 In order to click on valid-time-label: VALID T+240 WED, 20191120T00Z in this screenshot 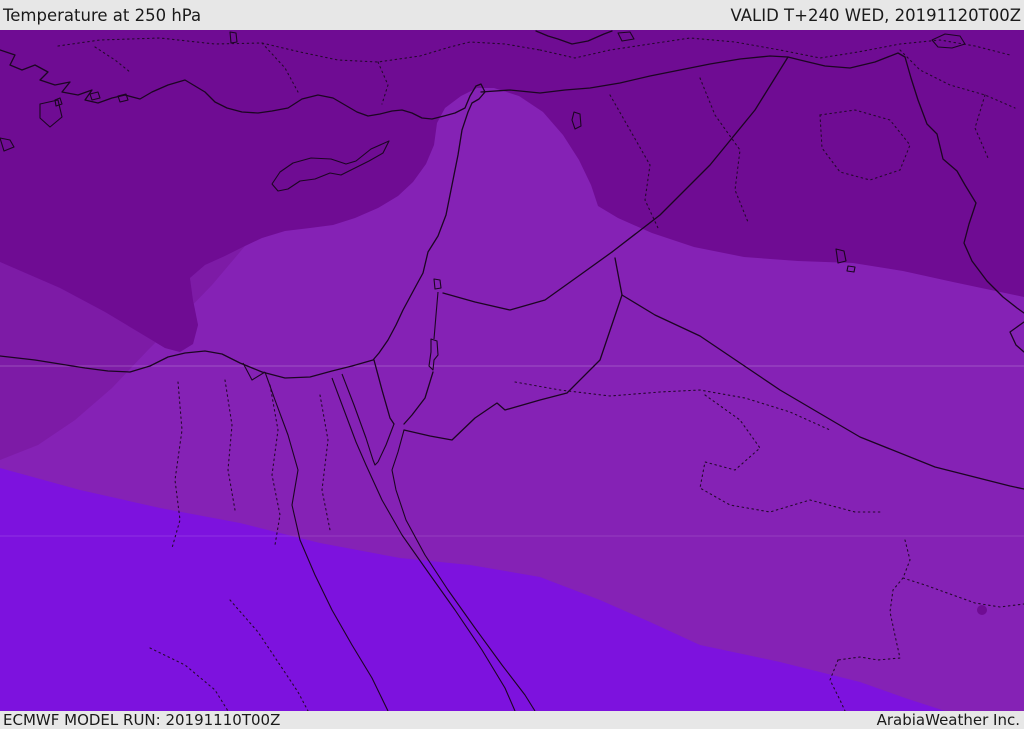, I will do `click(875, 15)`.